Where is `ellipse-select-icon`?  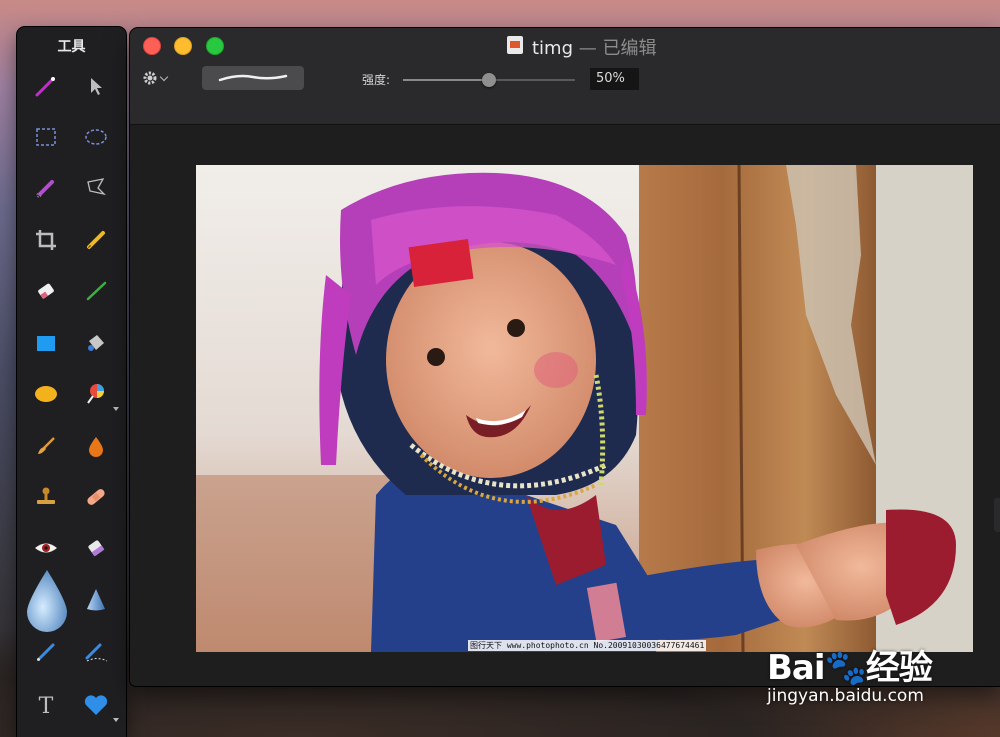
ellipse-select-icon is located at coordinates (96, 137).